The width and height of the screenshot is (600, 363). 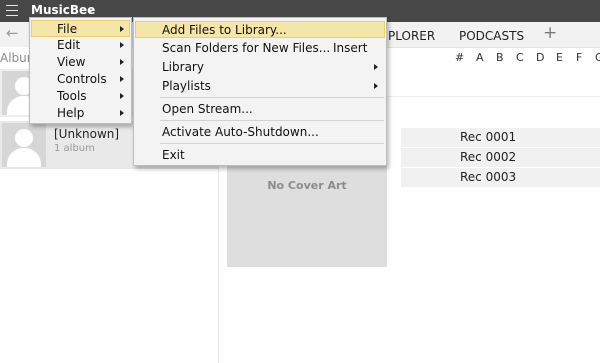 I want to click on artist-name: [Unknown], so click(x=87, y=134).